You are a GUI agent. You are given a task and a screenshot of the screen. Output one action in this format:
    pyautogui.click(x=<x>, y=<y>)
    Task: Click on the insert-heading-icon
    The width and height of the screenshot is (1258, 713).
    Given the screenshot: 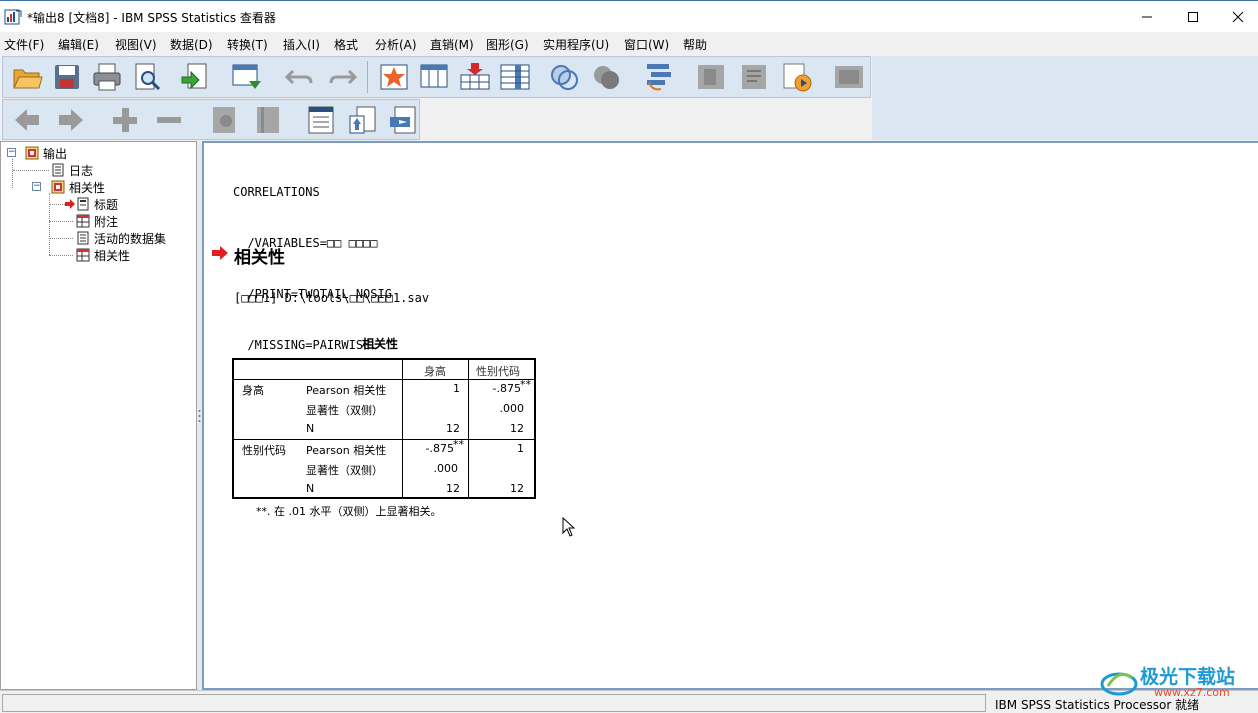 What is the action you would take?
    pyautogui.click(x=321, y=120)
    